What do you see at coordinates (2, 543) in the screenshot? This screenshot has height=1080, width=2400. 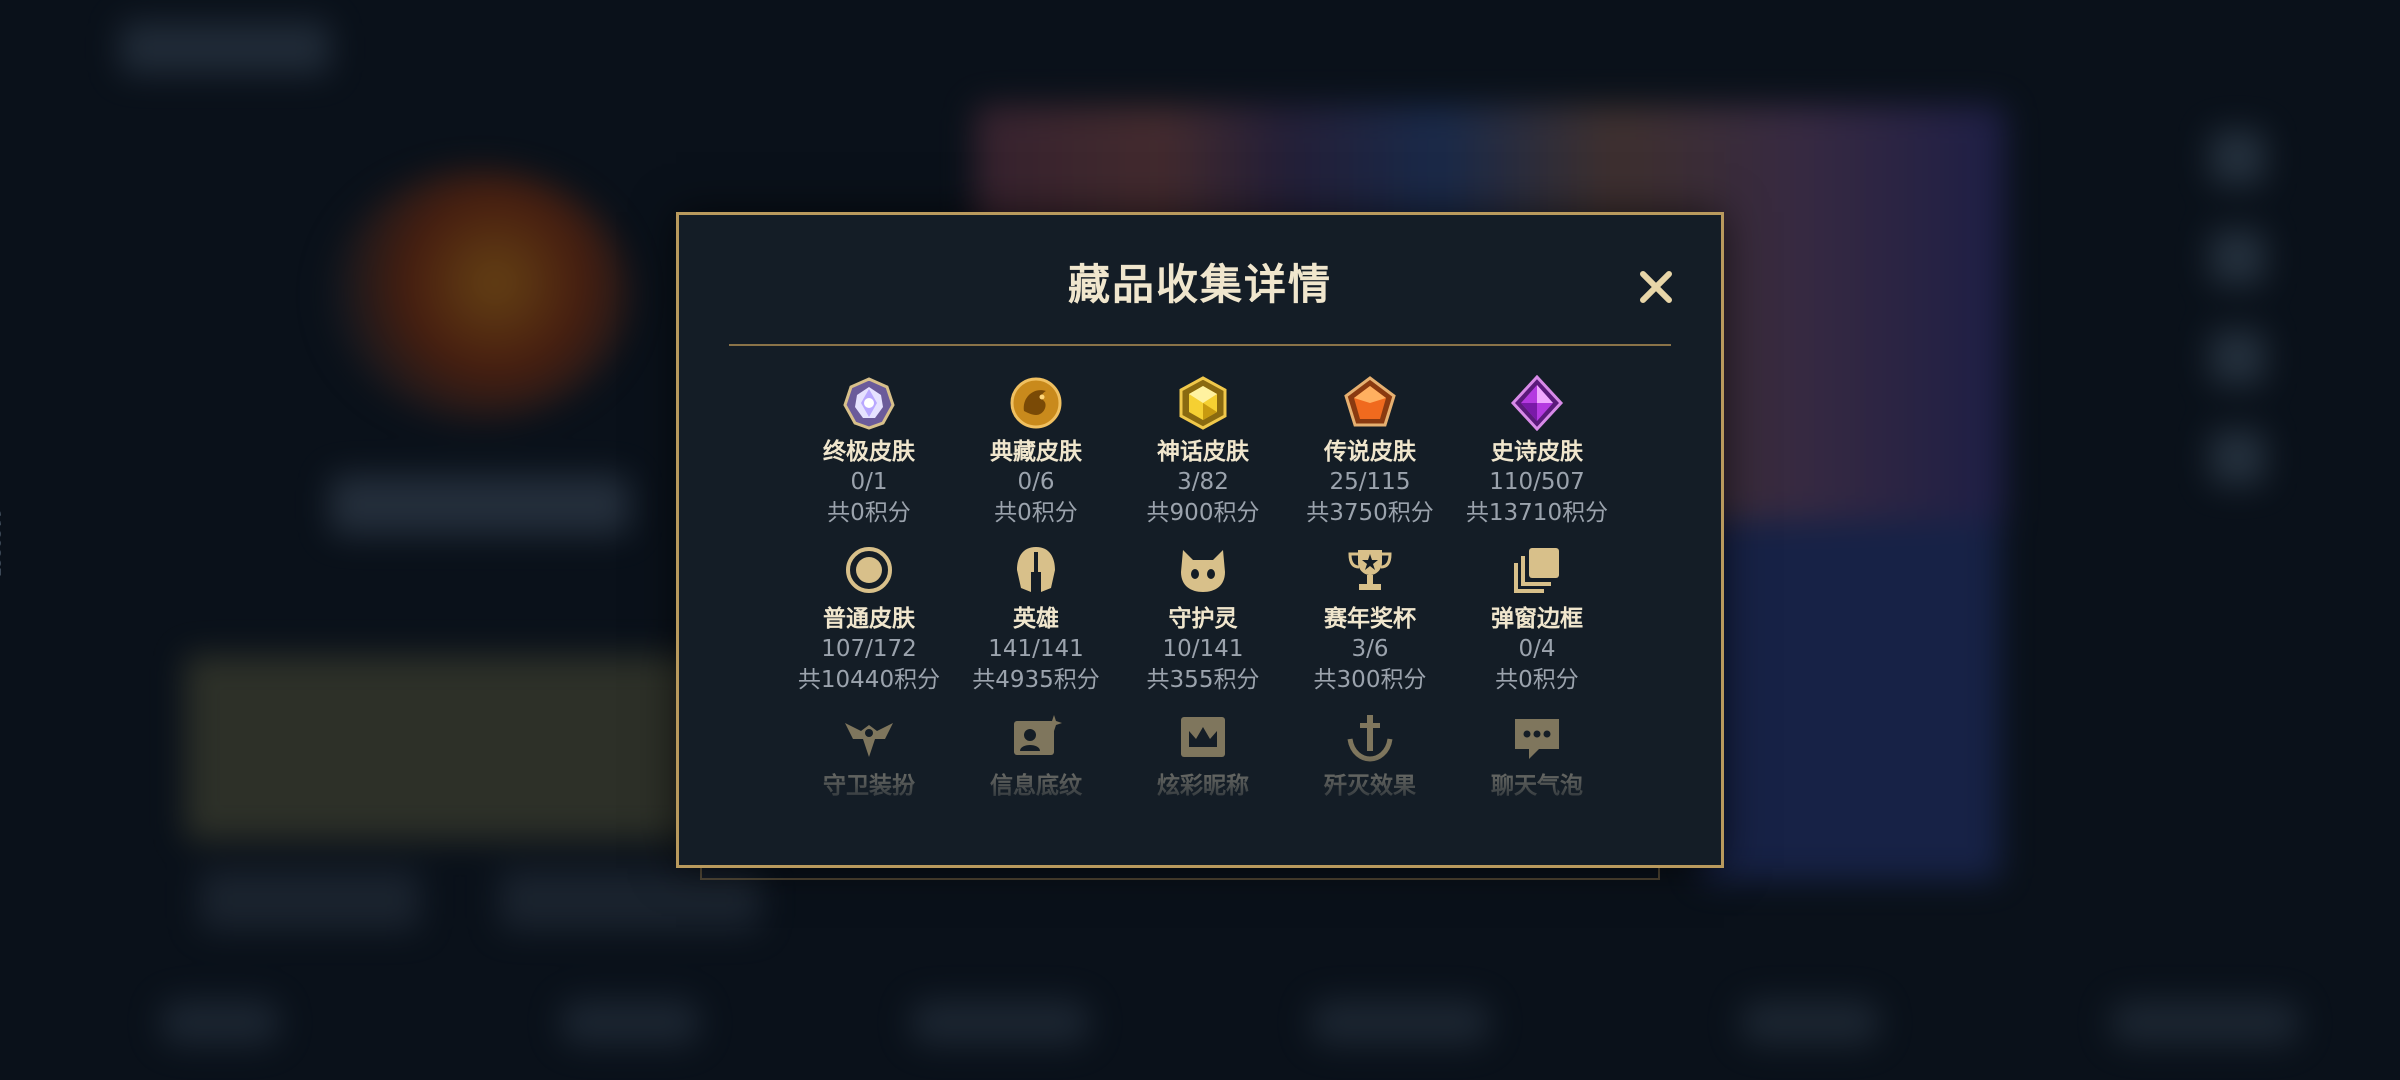 I see `build-id: 1189867` at bounding box center [2, 543].